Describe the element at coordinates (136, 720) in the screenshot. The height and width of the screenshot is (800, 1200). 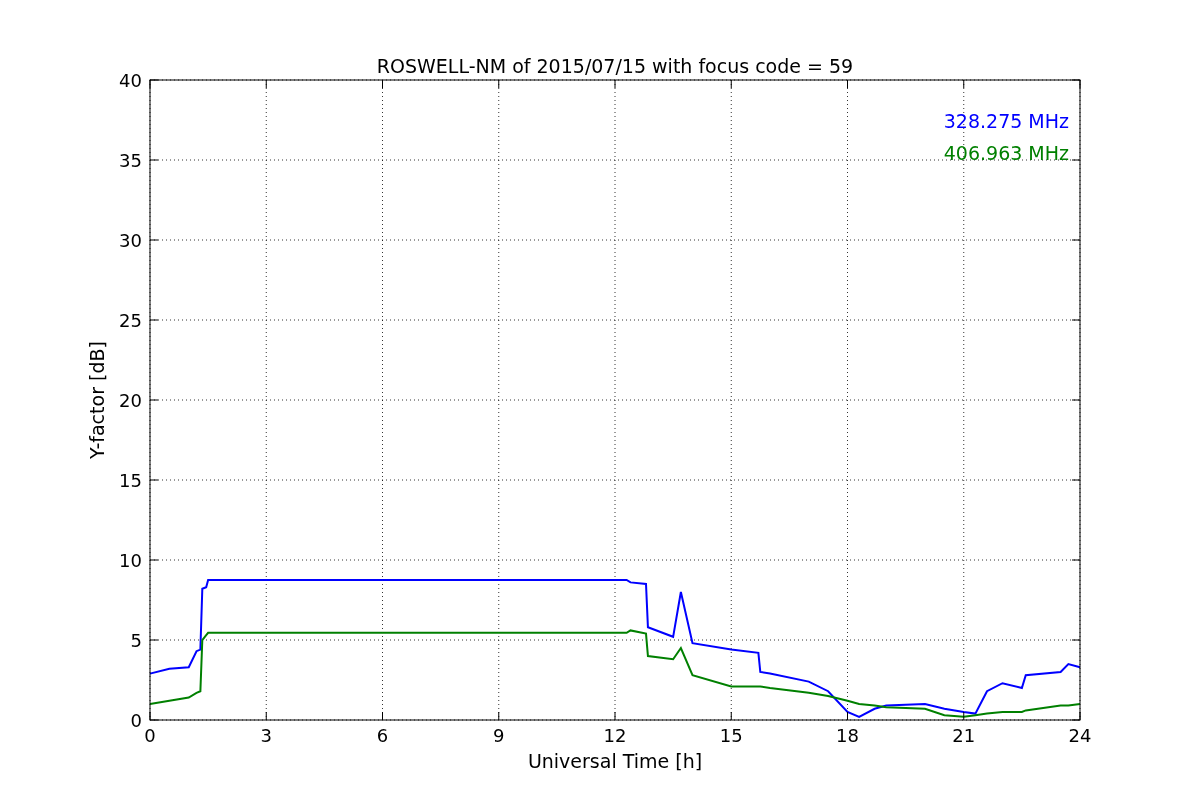
I see `y-tick-label: 0` at that location.